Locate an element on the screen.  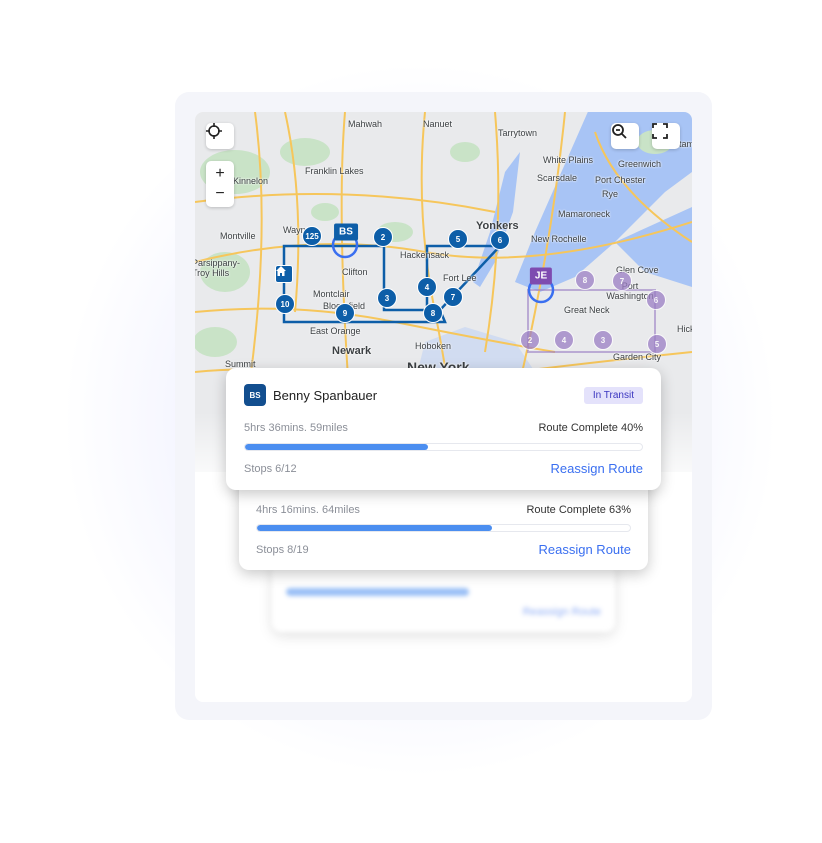
place-label: Rye is located at coordinates (610, 194).